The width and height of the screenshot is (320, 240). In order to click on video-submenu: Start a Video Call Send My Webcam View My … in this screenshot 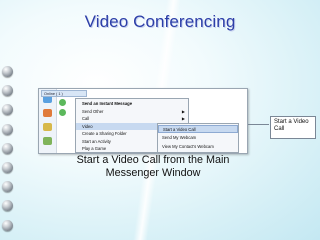, I will do `click(198, 138)`.